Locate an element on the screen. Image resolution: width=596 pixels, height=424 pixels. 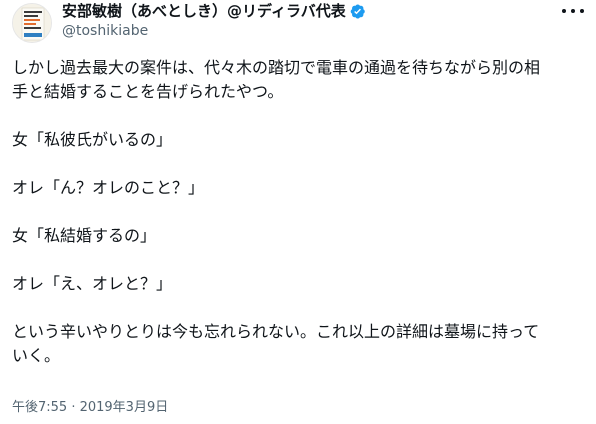
tweet-line: しかし過去最大の案件は、代々木の踏切で電車の通過を待ちながら別の相 is located at coordinates (276, 67).